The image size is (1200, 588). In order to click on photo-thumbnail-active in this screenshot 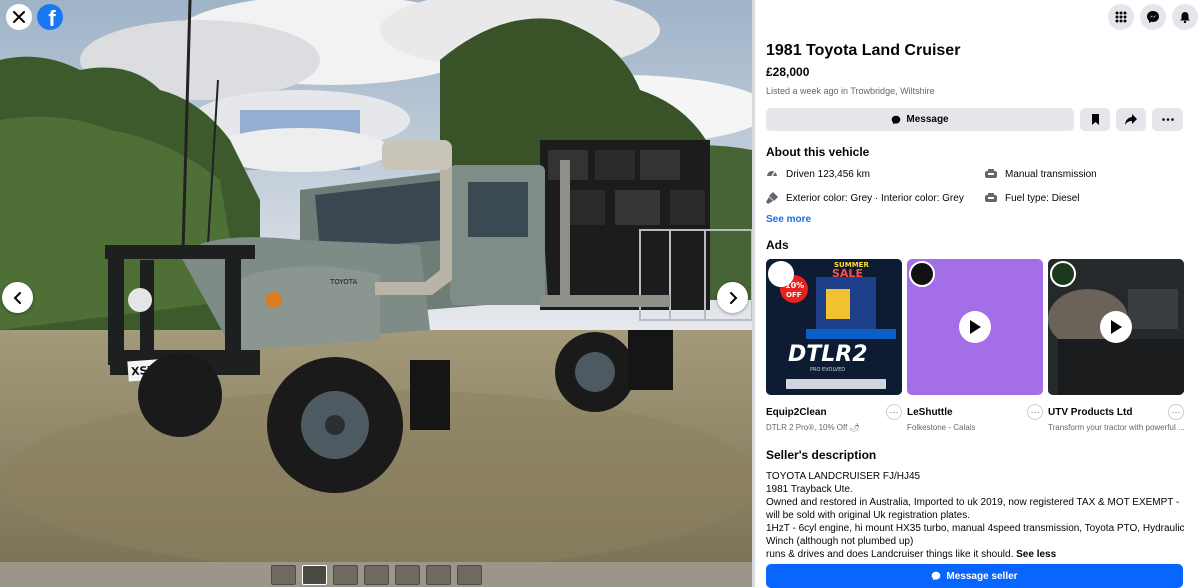, I will do `click(314, 574)`.